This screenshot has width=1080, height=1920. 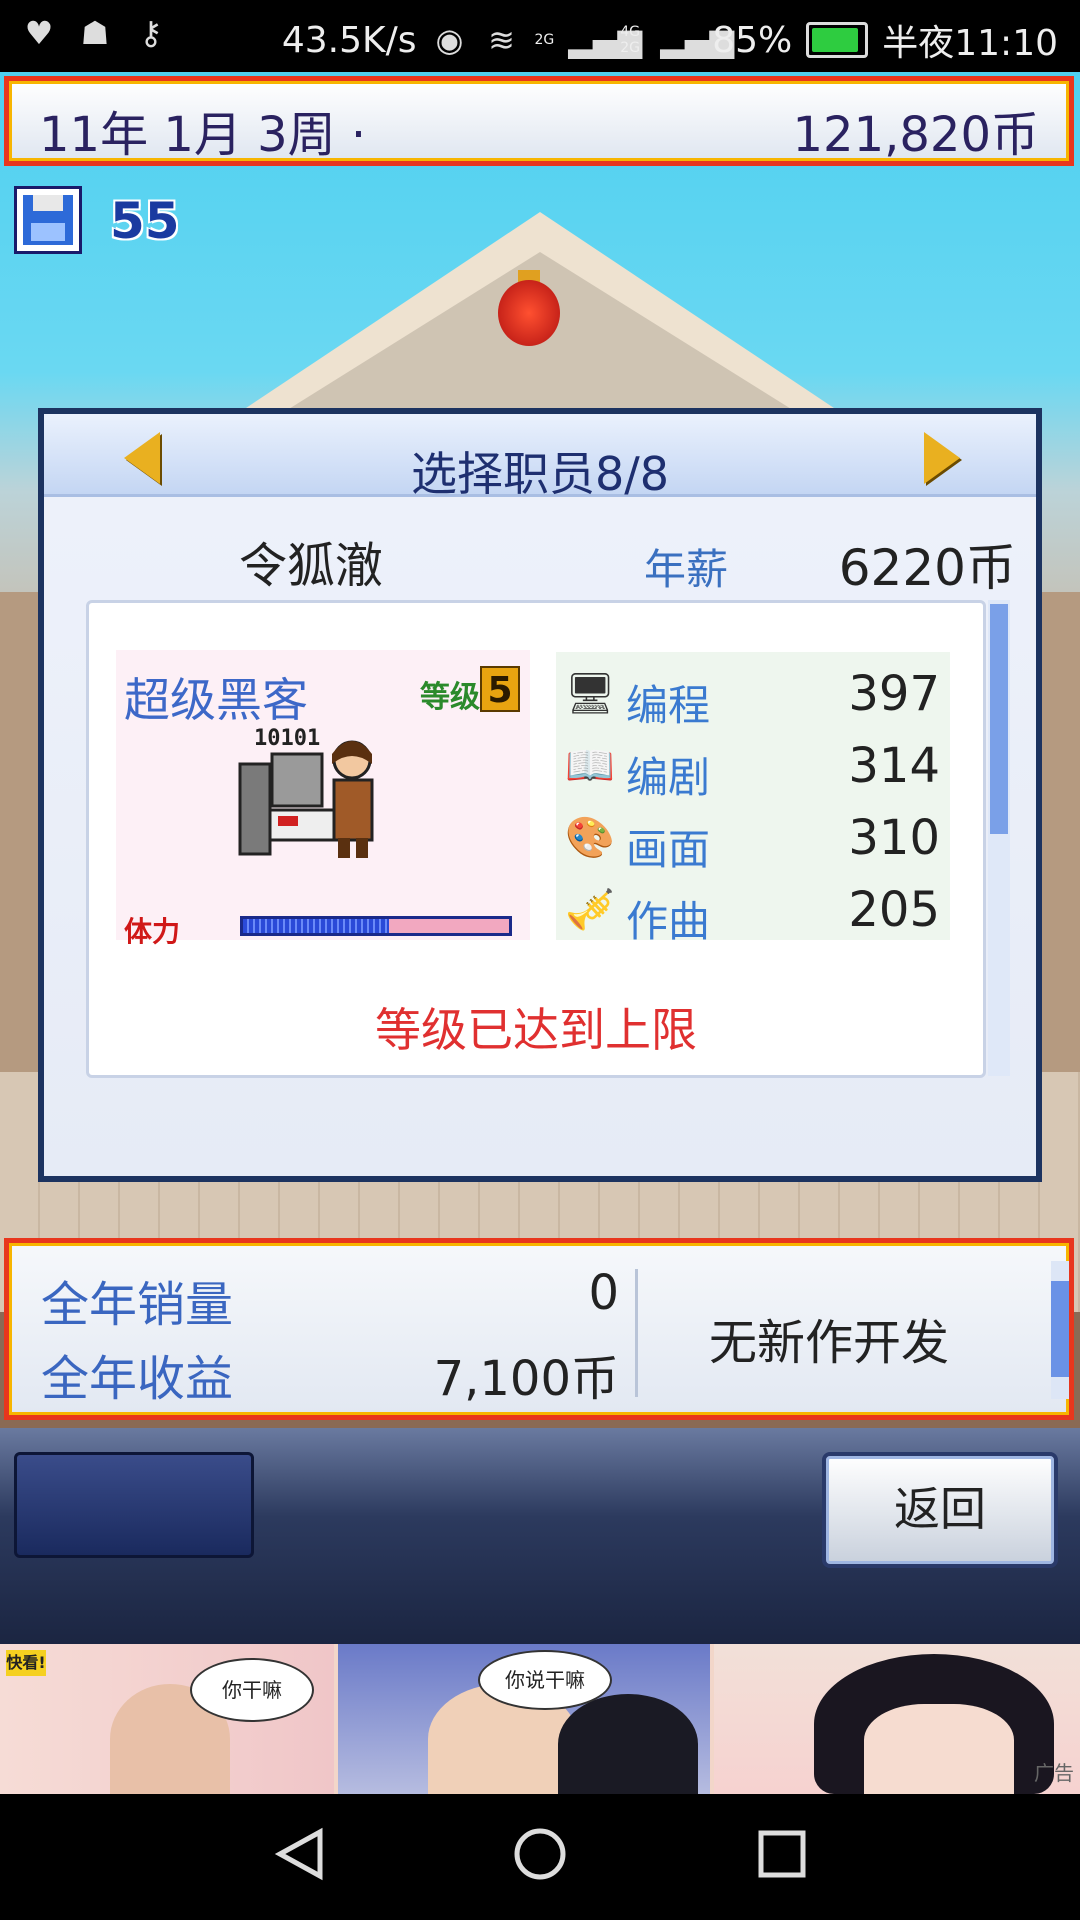 I want to click on game-date: 11年 1月 3周 ·, so click(x=203, y=135).